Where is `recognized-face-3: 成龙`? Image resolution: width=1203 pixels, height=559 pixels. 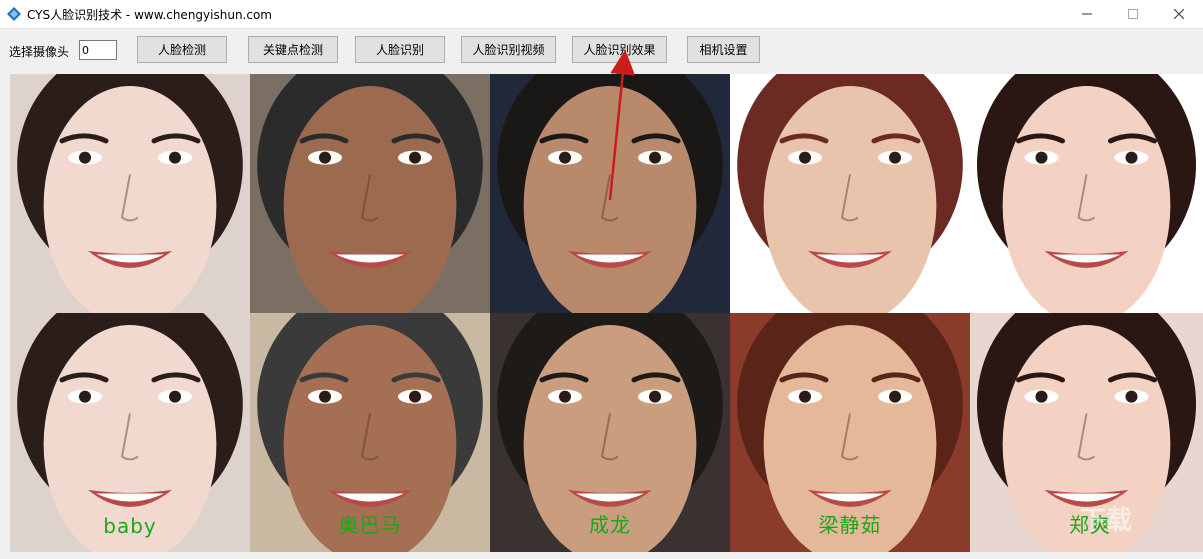
recognized-face-3: 成龙 is located at coordinates (610, 432).